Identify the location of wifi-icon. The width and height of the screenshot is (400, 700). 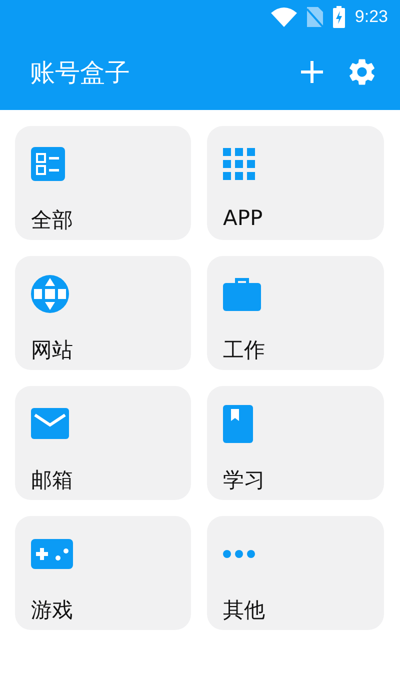
(283, 17).